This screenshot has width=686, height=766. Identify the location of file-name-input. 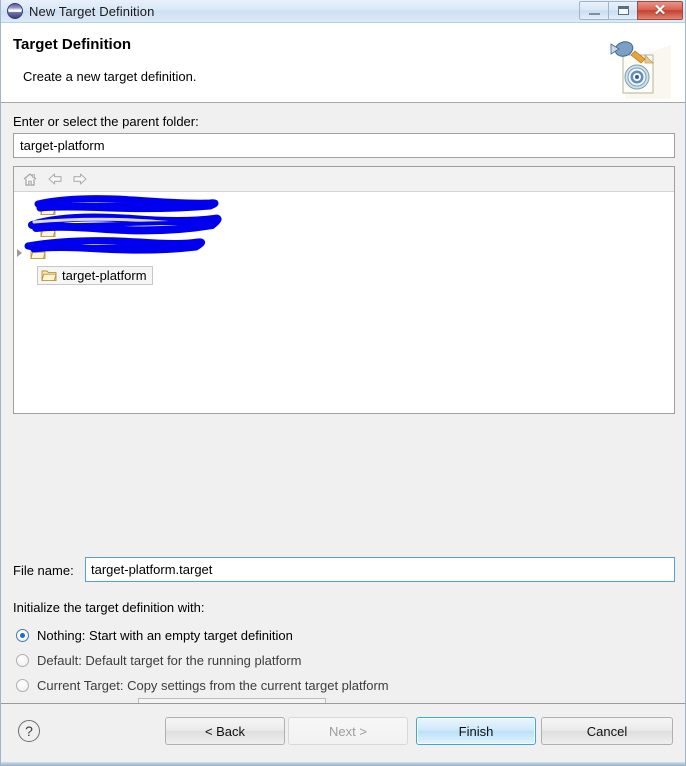
(380, 569).